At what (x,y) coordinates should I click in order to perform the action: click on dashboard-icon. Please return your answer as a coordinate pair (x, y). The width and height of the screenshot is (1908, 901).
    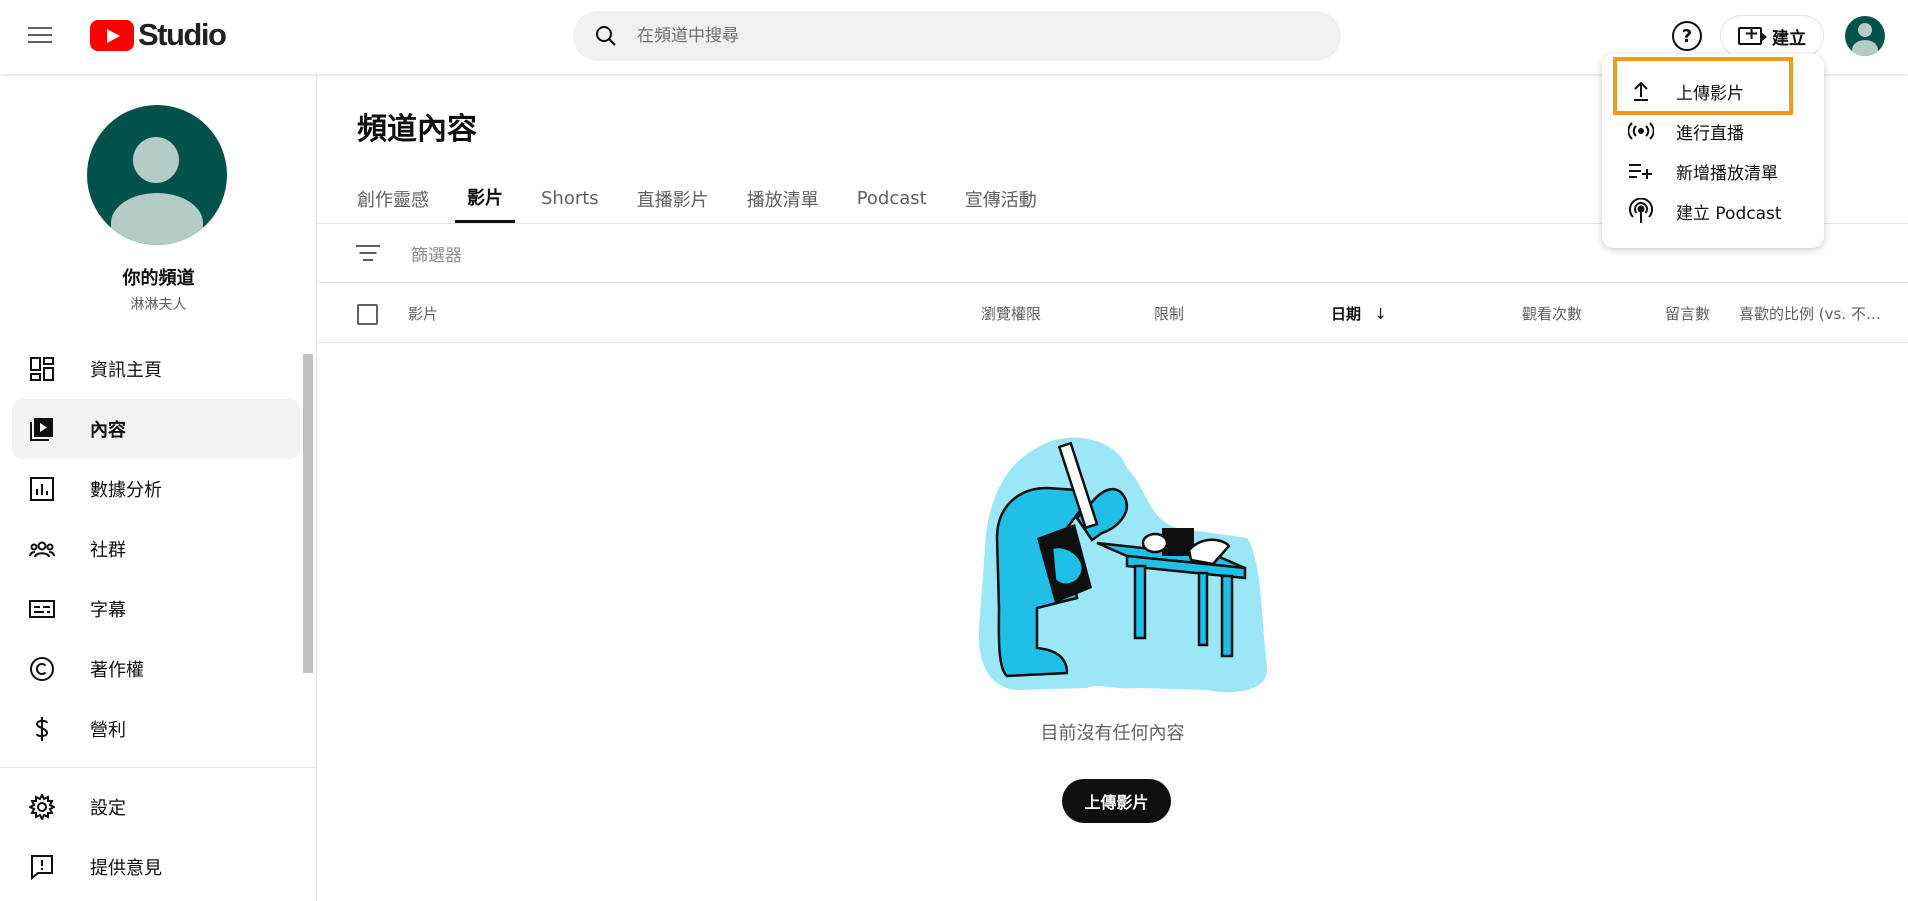
    Looking at the image, I should click on (42, 369).